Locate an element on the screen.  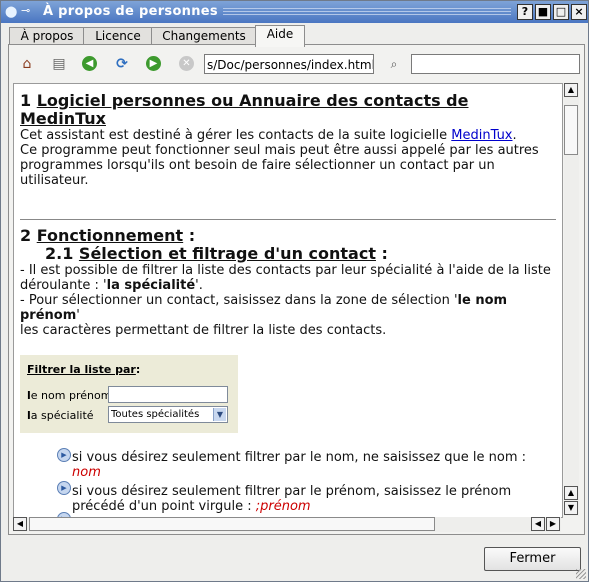
title-bar: ⬤ ⊸ À propos de personnes ? ■ □ × is located at coordinates (294, 12).